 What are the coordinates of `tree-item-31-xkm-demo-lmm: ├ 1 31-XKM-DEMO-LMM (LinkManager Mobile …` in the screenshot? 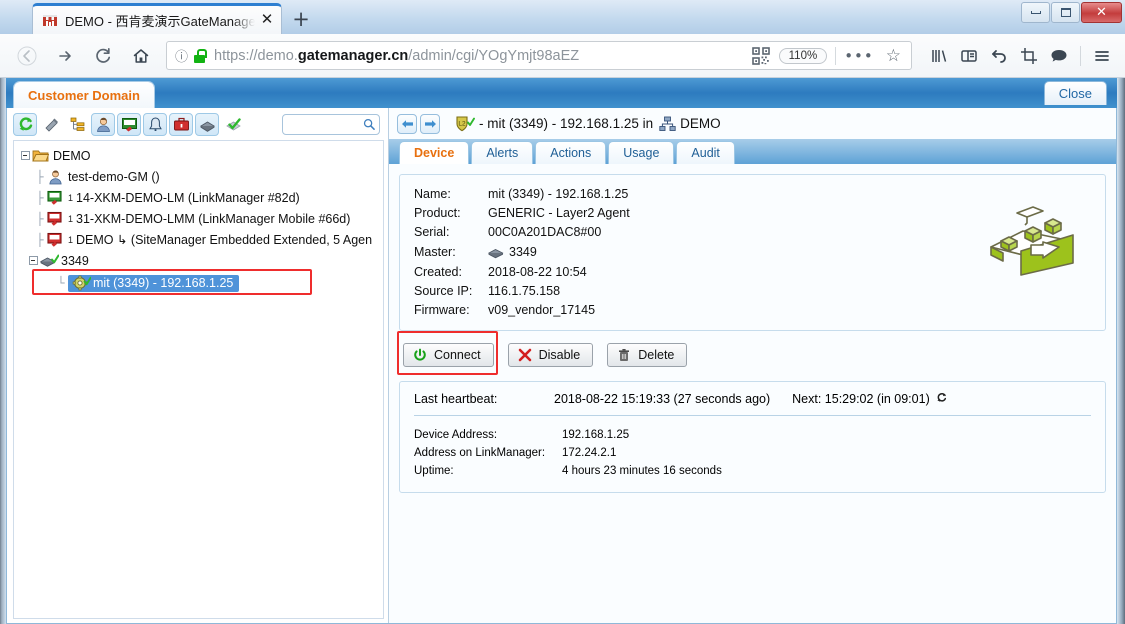 It's located at (200, 218).